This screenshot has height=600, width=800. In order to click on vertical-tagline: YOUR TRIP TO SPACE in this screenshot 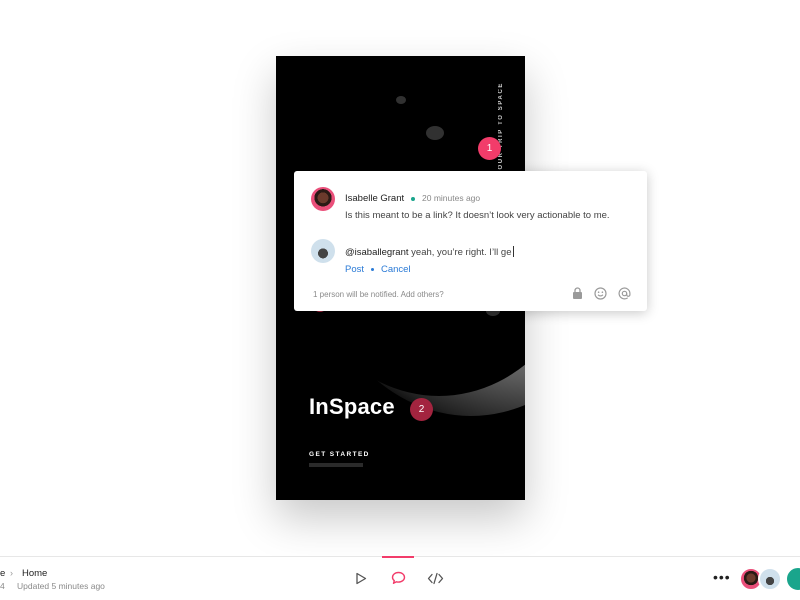, I will do `click(501, 129)`.